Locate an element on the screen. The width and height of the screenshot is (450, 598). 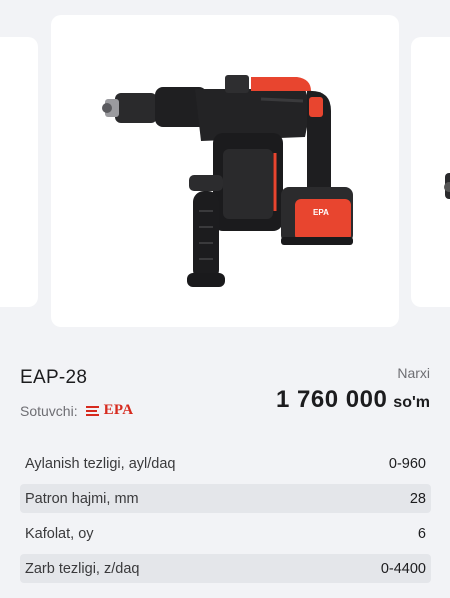
spec-row: Zarb tezligi, z/daq 0-4400 is located at coordinates (225, 568).